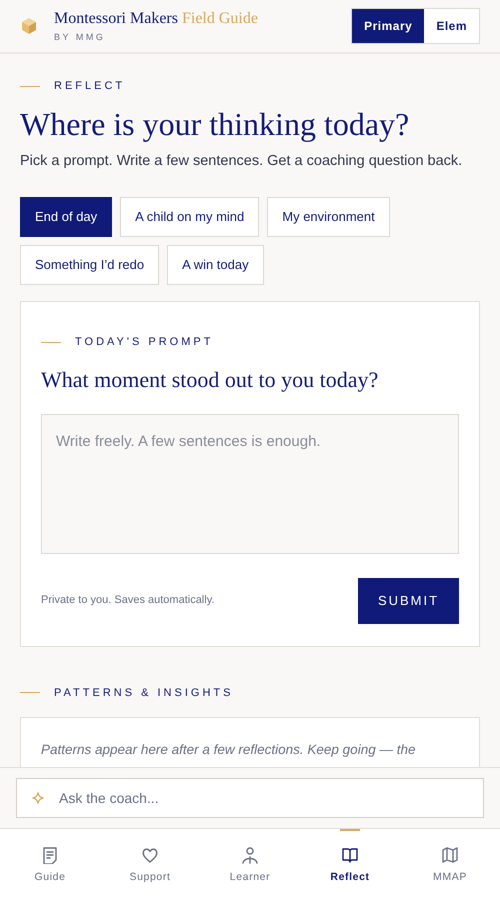  I want to click on page-subtitle: Pick a prompt. Write a few sentences. Get a coaching question back., so click(242, 161).